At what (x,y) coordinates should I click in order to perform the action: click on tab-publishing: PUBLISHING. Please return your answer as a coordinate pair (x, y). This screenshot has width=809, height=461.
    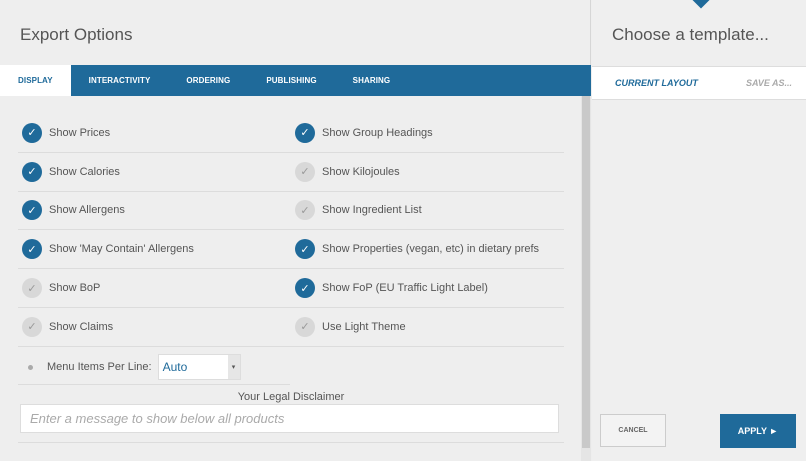
    Looking at the image, I should click on (291, 80).